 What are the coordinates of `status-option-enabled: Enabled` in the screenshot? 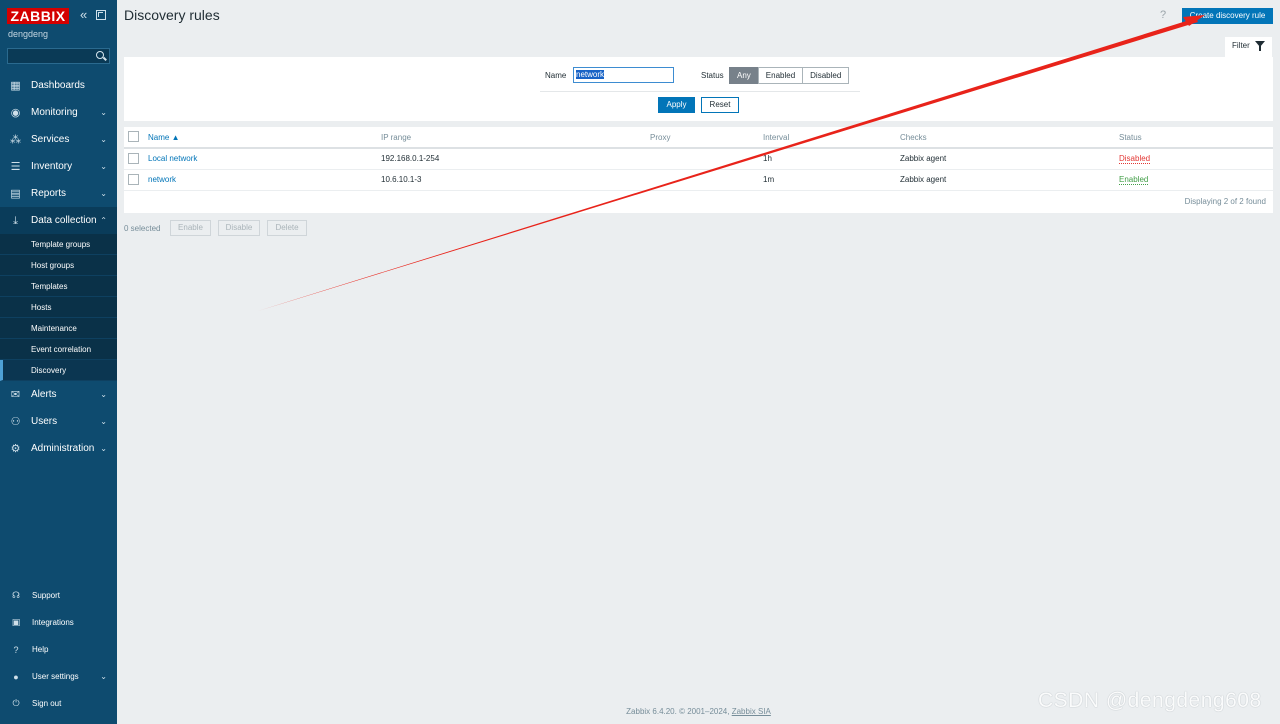 It's located at (780, 75).